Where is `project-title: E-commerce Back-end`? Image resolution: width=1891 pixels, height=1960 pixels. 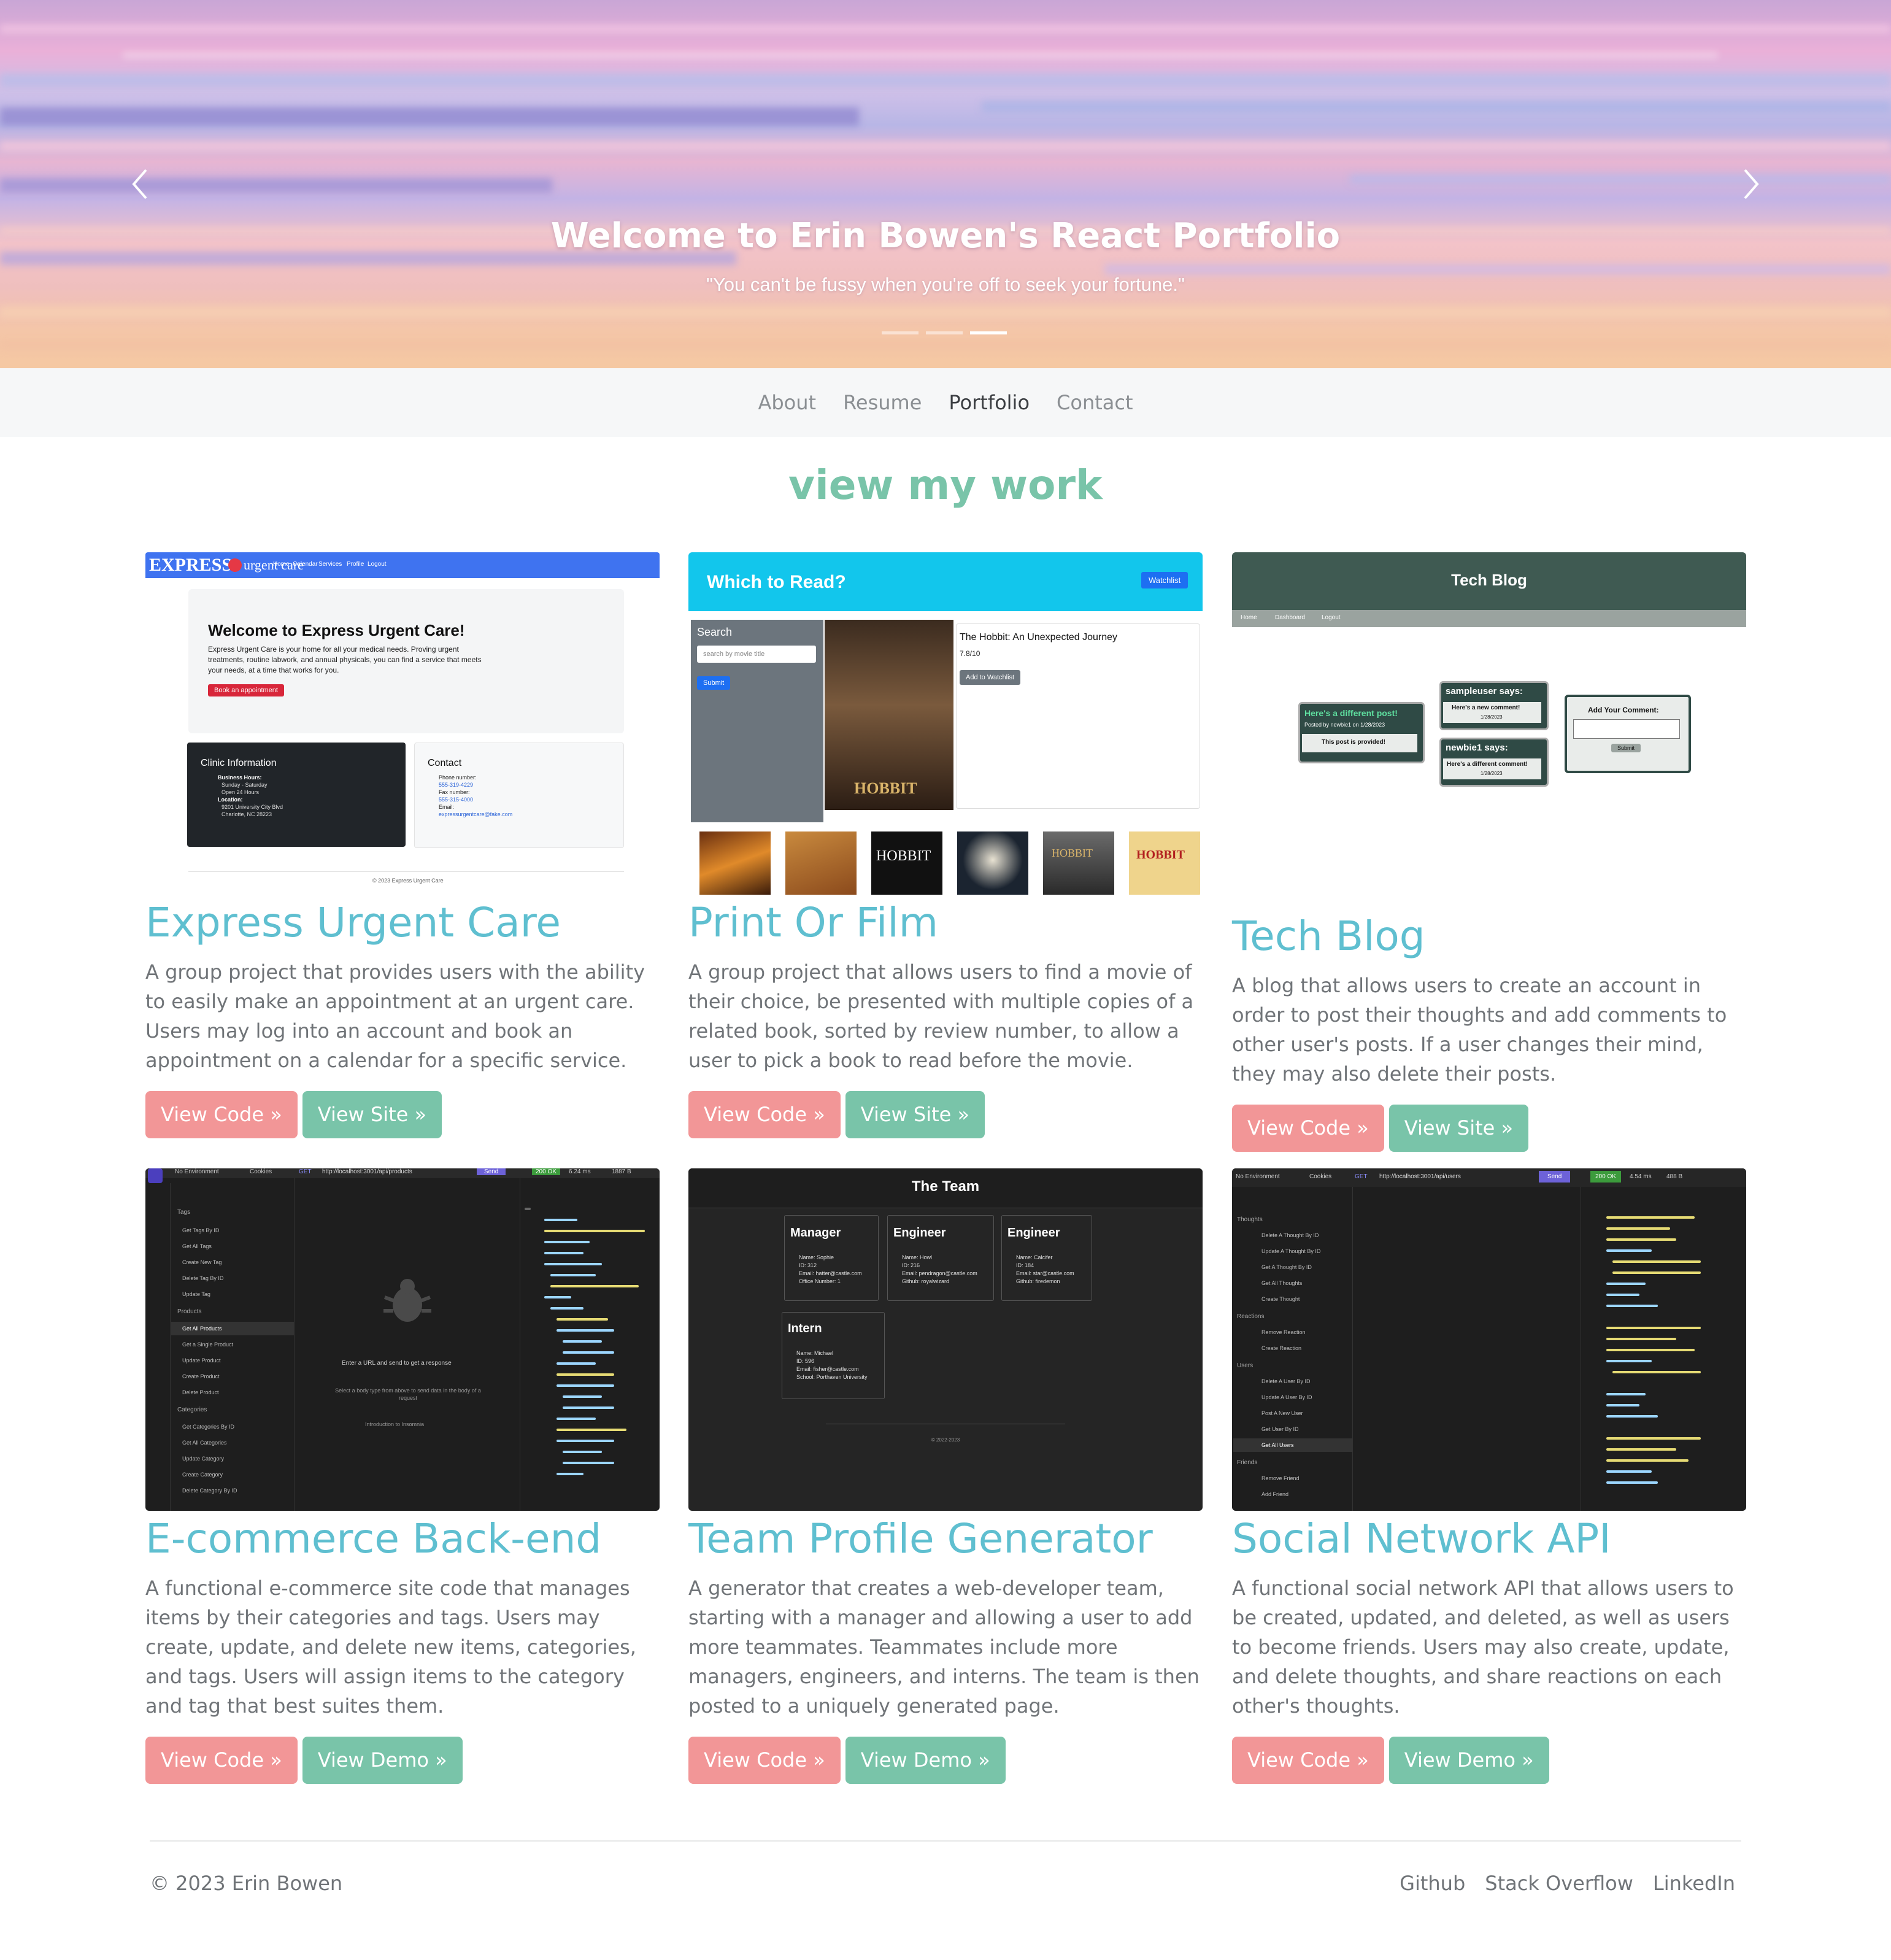
project-title: E-commerce Back-end is located at coordinates (402, 1539).